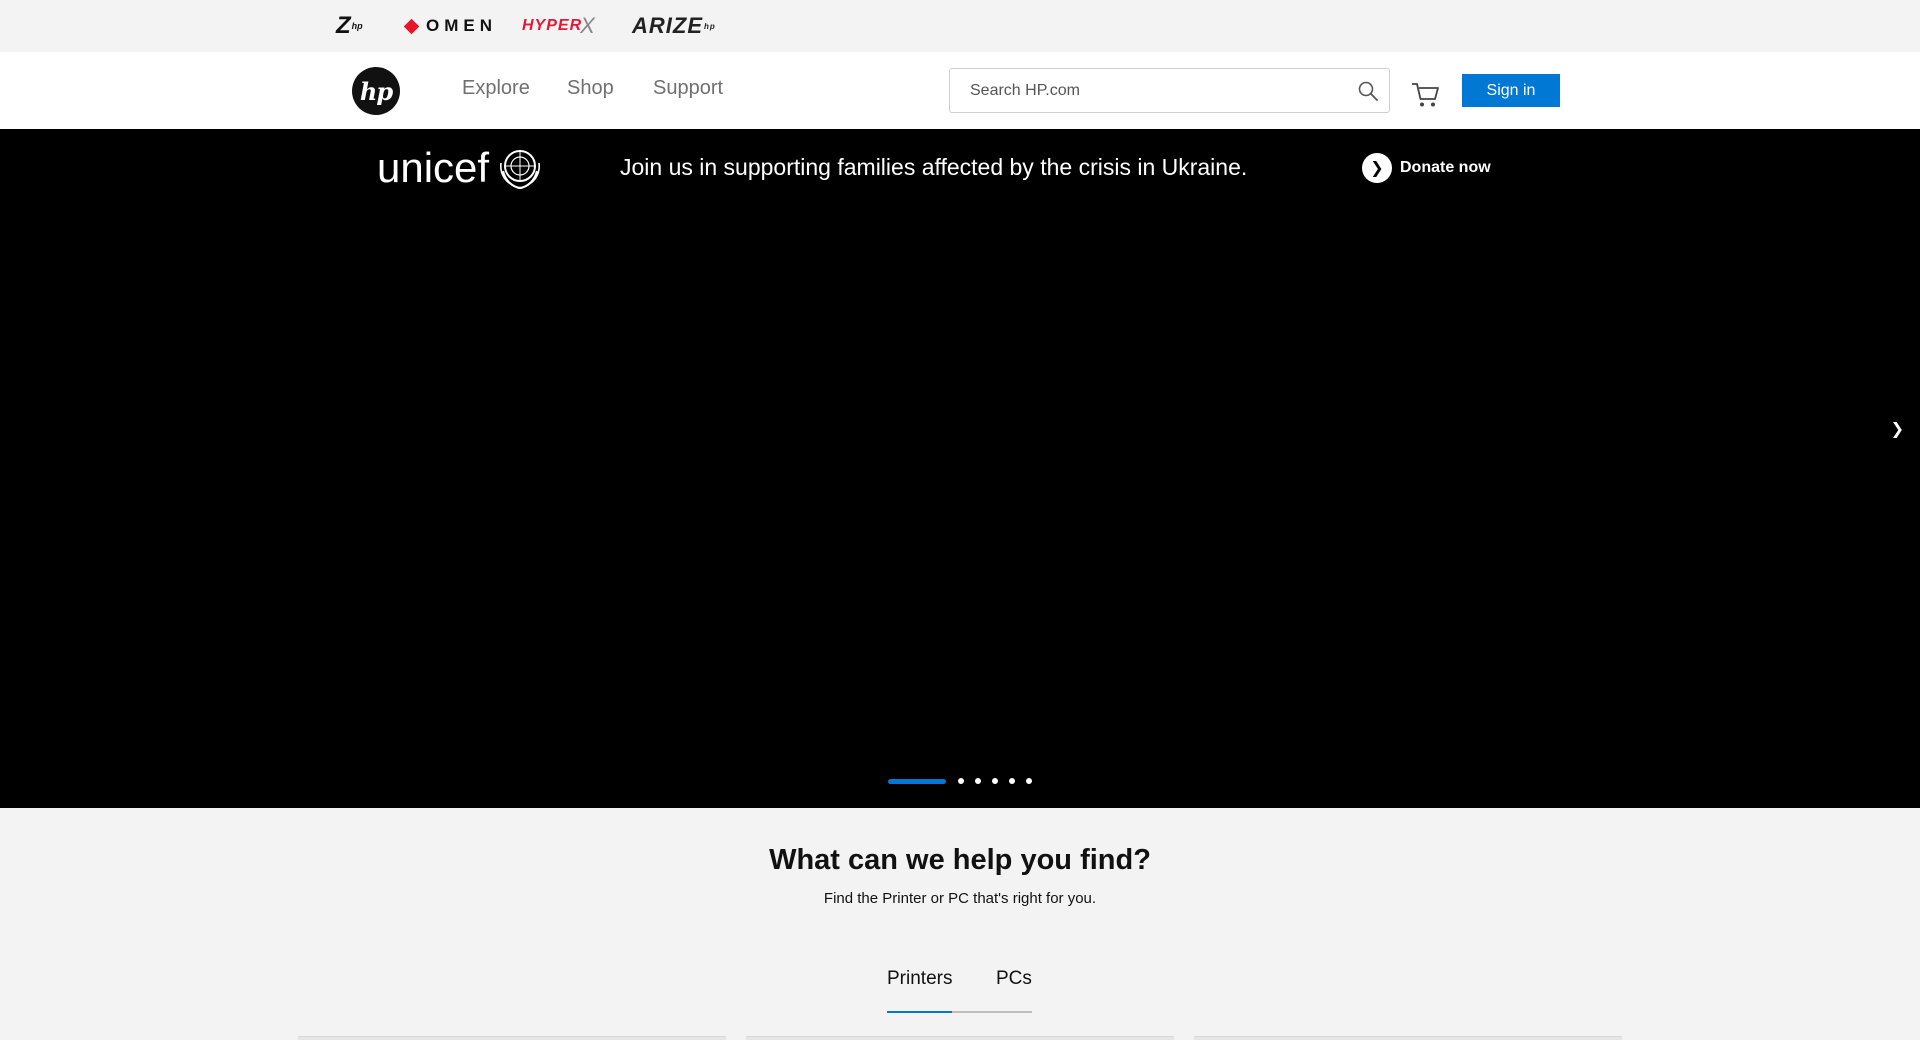 Image resolution: width=1920 pixels, height=1040 pixels. What do you see at coordinates (461, 25) in the screenshot?
I see `omen-logo-text: OMEN` at bounding box center [461, 25].